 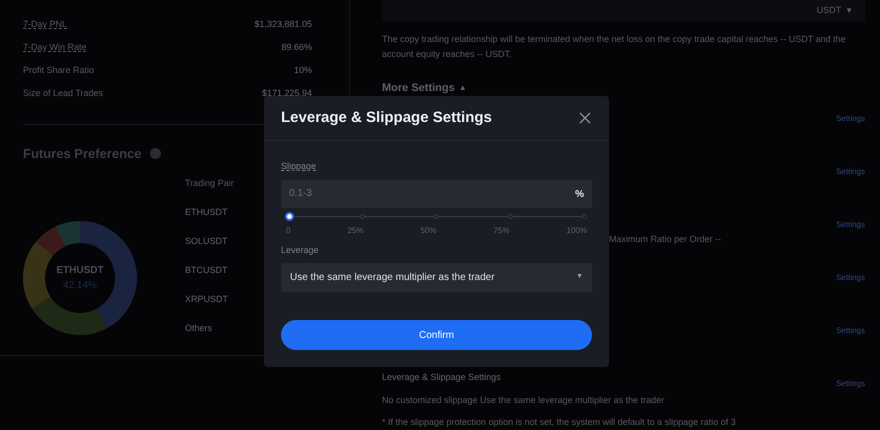 I want to click on more-settings-toggle: More Settings, so click(x=418, y=88).